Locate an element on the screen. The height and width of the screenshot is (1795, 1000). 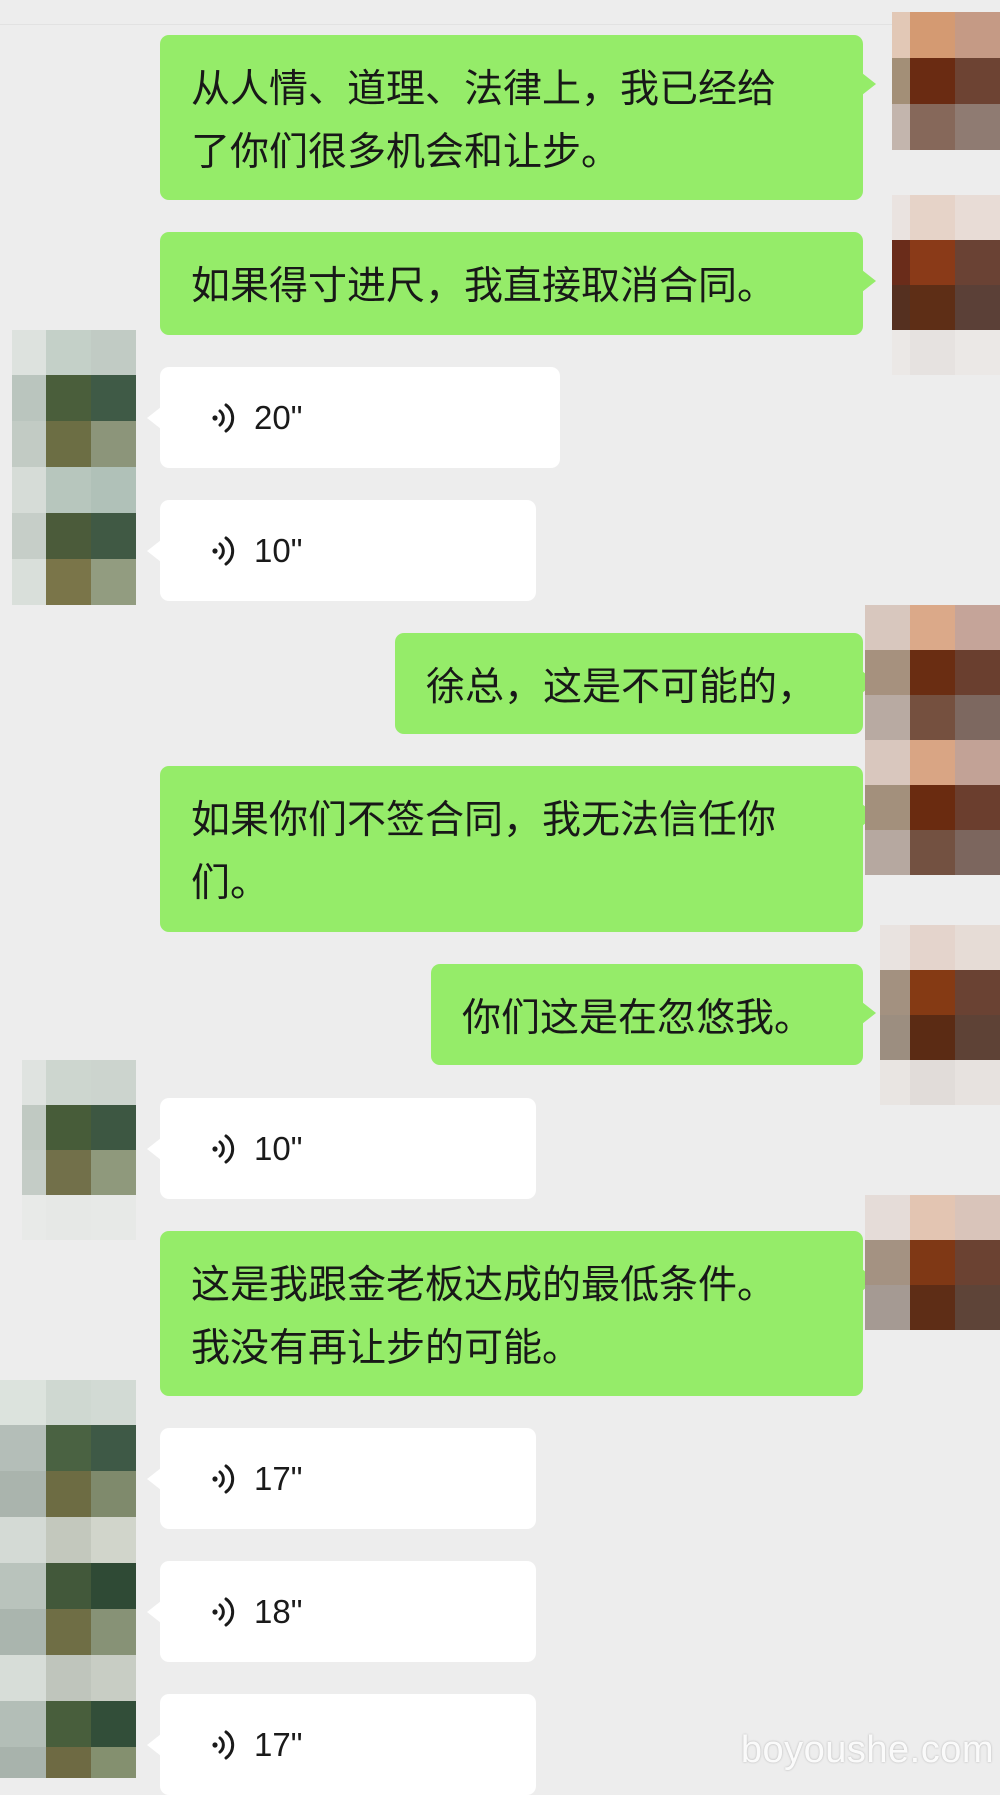
message-text: 如果得寸进尺，我直接取消合同。 is located at coordinates (484, 286).